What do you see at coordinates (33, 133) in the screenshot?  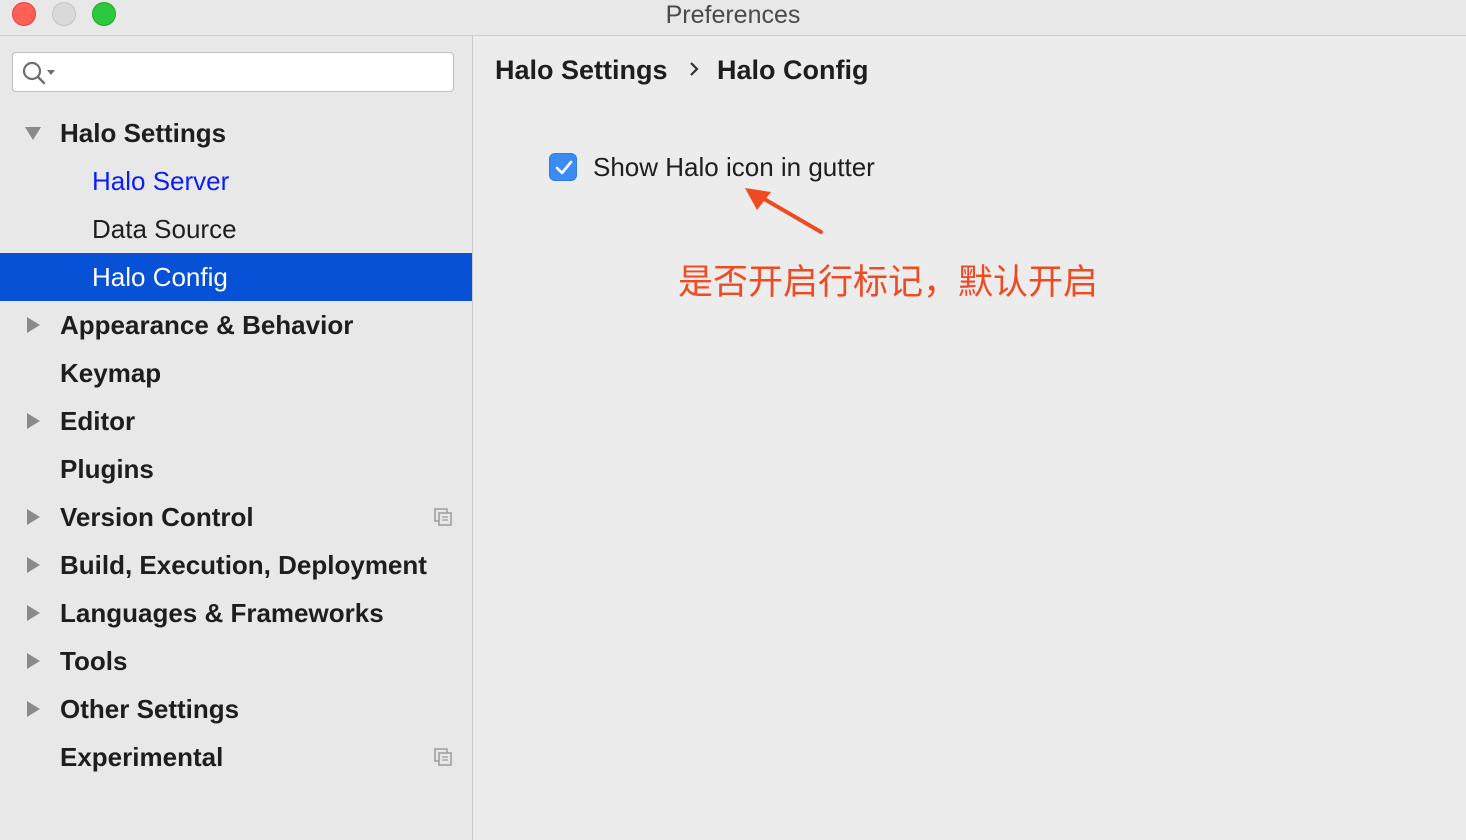 I see `triangle-down-icon` at bounding box center [33, 133].